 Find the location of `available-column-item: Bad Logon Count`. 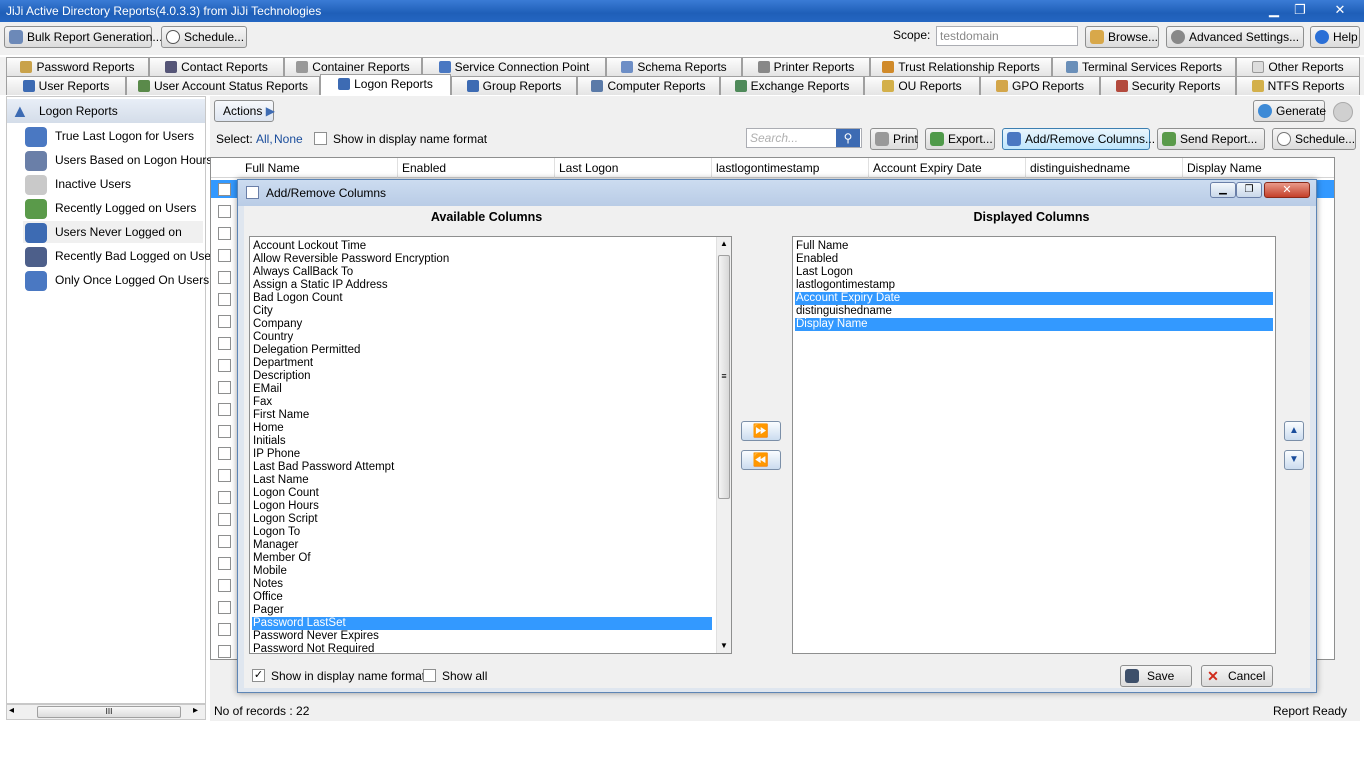

available-column-item: Bad Logon Count is located at coordinates (482, 298).